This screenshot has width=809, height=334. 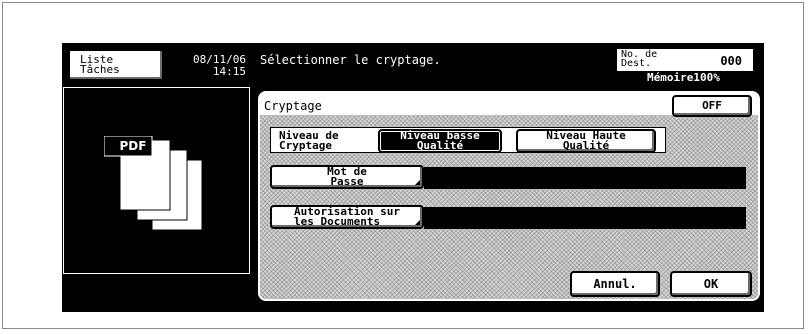 I want to click on low-quality-label: Niveau basse Qualité, so click(x=440, y=140).